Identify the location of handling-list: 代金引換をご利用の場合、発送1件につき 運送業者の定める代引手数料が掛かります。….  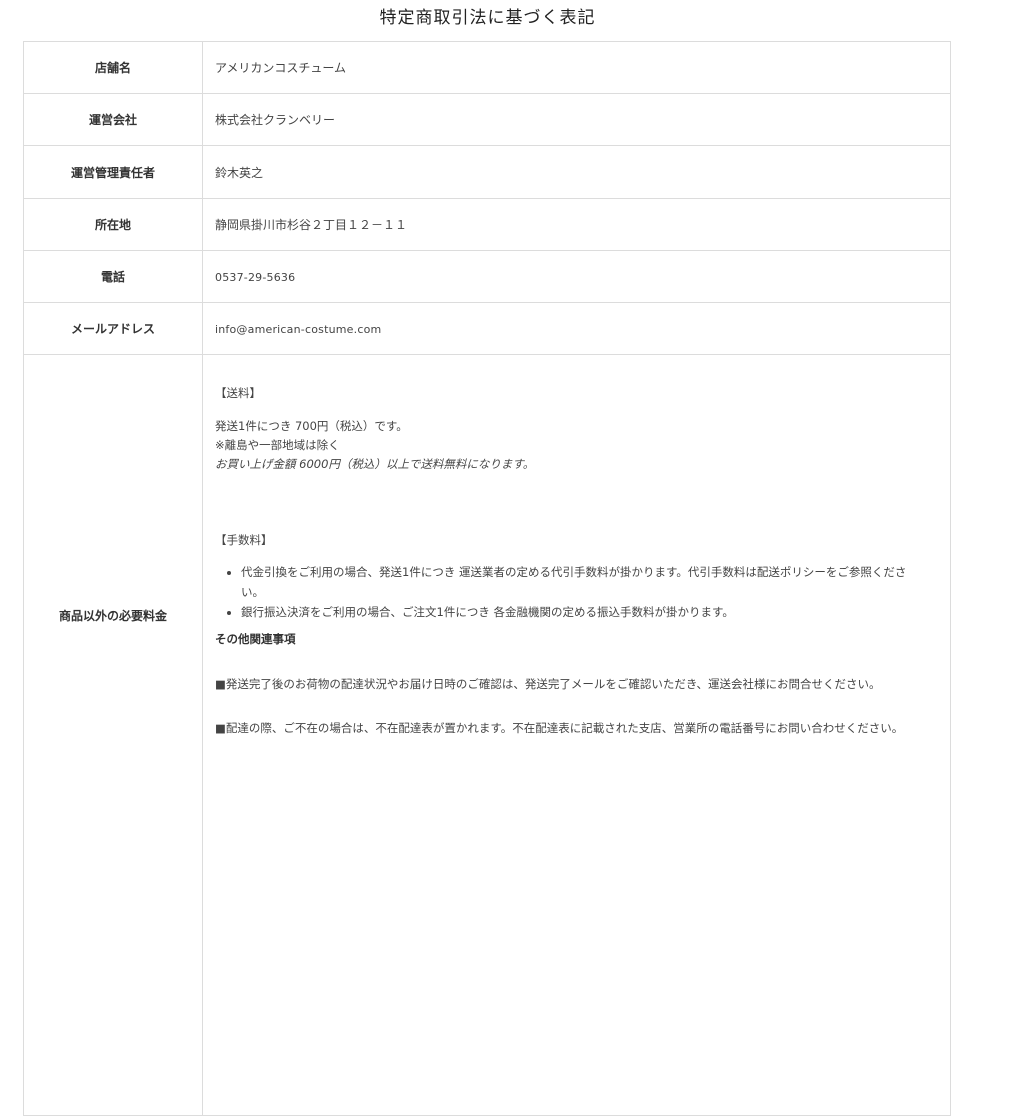
(582, 592).